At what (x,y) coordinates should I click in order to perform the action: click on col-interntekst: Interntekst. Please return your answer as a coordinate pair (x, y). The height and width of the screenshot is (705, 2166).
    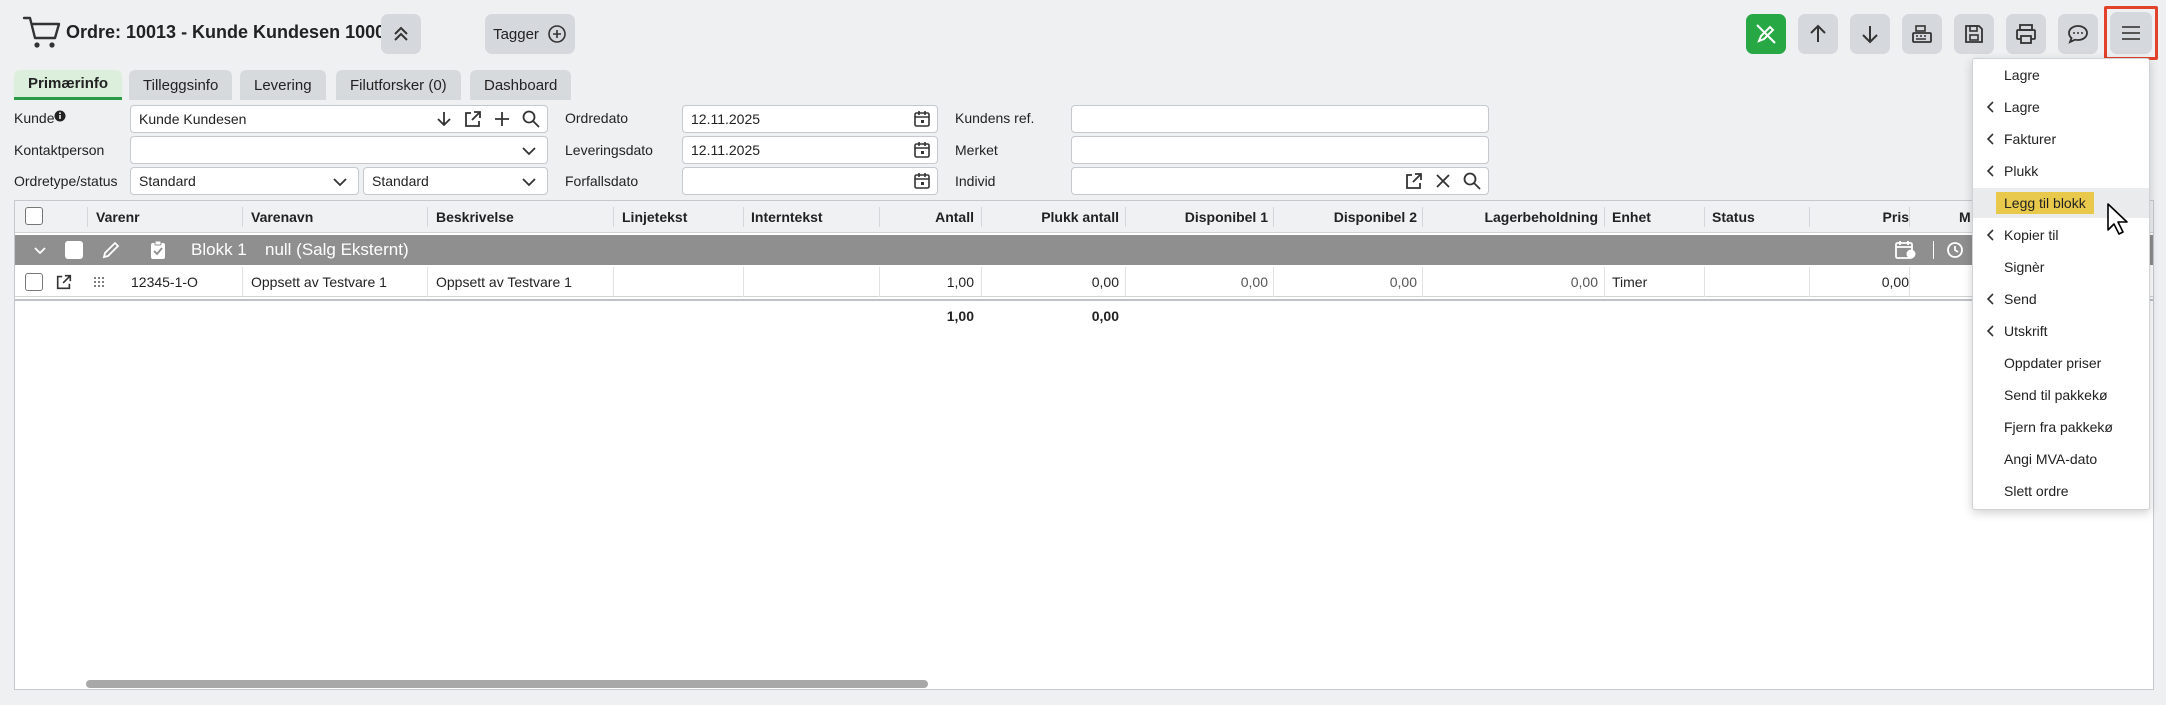
    Looking at the image, I should click on (787, 217).